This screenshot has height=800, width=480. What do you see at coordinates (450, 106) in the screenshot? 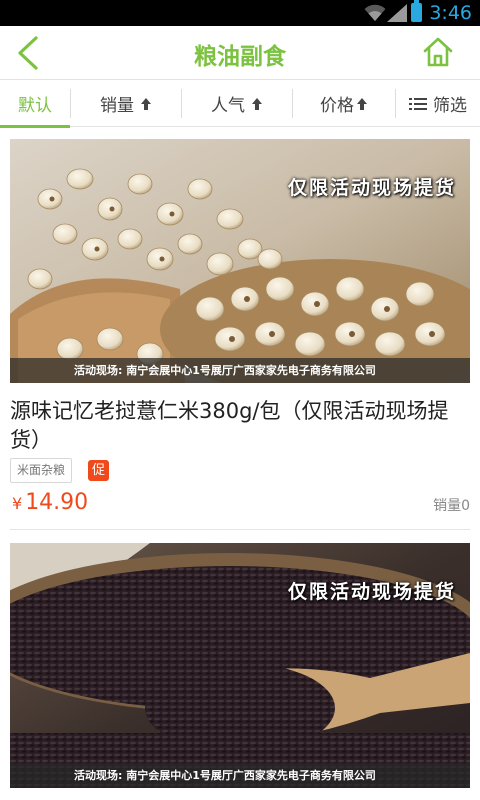
I see `tab-filter-label: 筛选` at bounding box center [450, 106].